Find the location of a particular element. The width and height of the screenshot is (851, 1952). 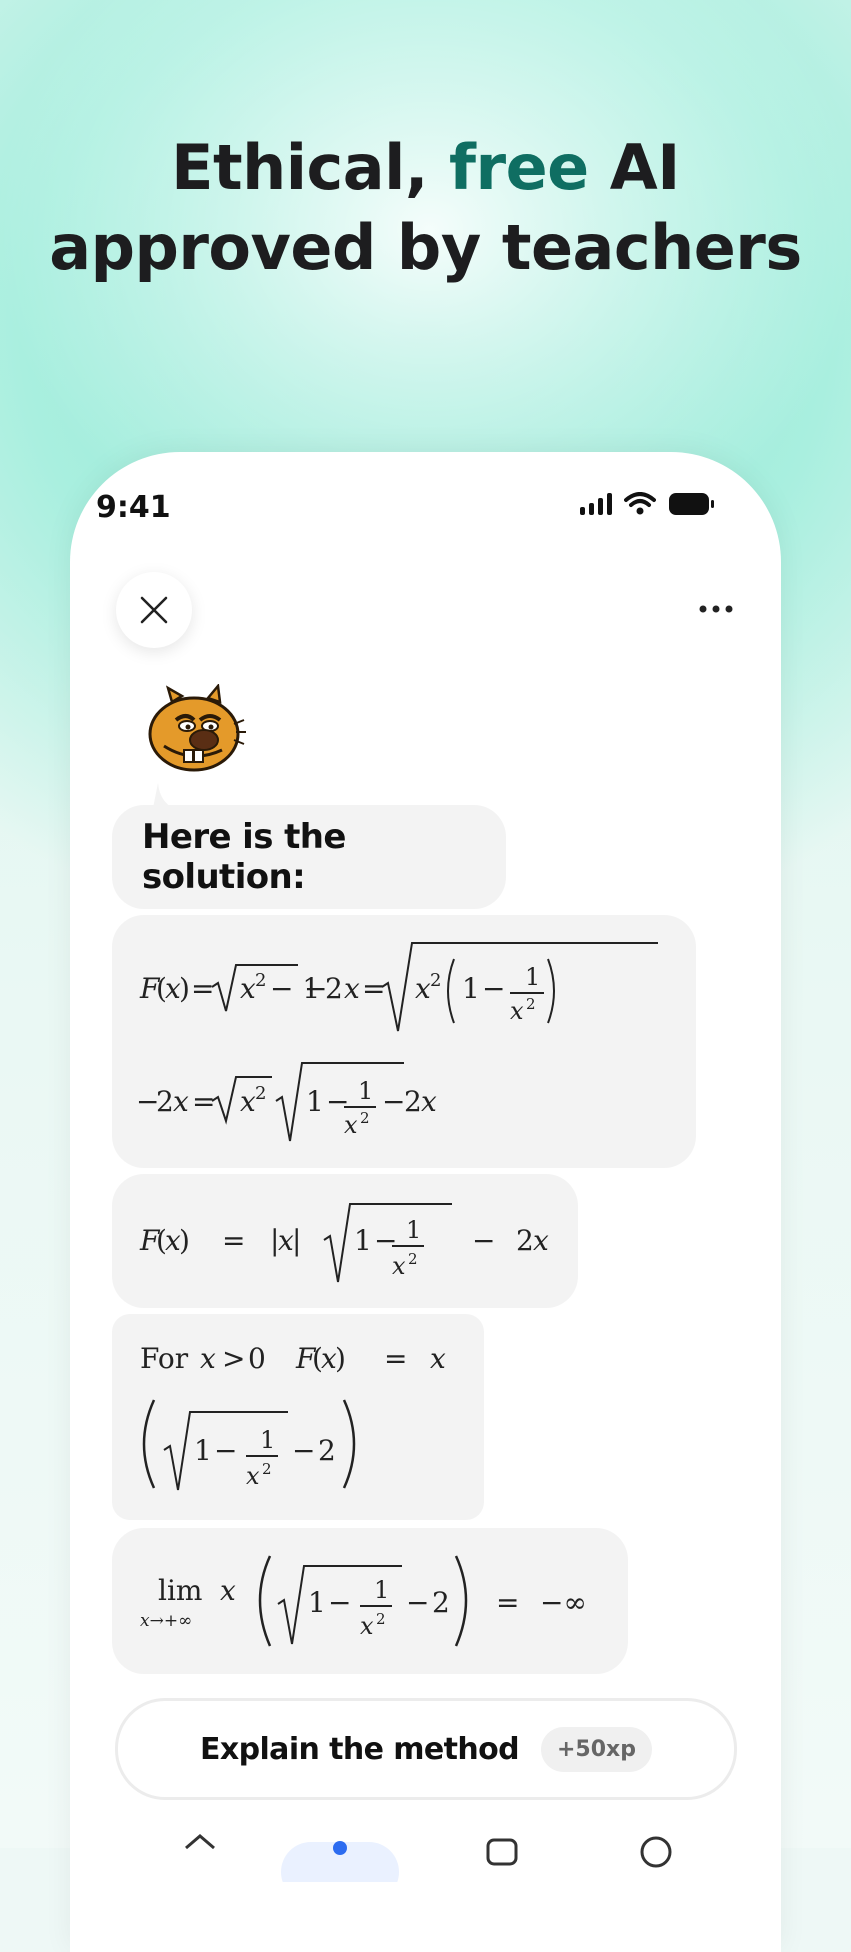

svg-text: x→+∞ is located at coordinates (166, 1621).